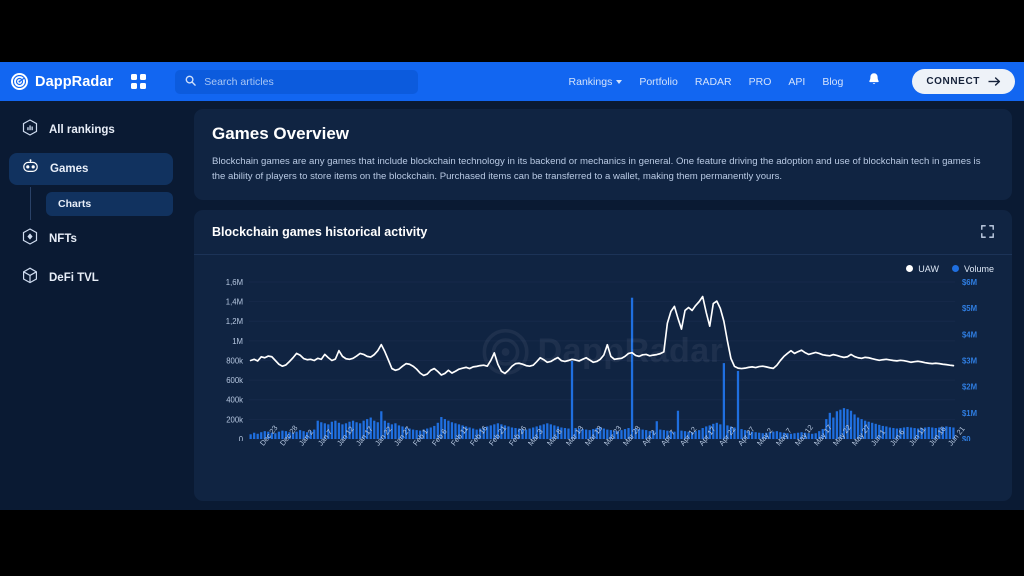 The height and width of the screenshot is (576, 1024). Describe the element at coordinates (30, 169) in the screenshot. I see `robot-icon` at that location.